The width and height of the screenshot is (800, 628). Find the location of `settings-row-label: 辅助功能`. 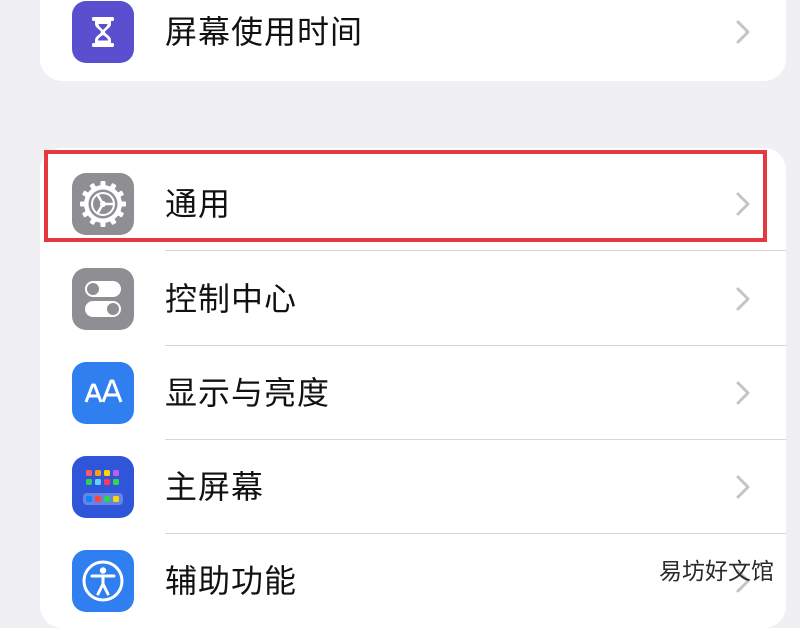

settings-row-label: 辅助功能 is located at coordinates (231, 581).